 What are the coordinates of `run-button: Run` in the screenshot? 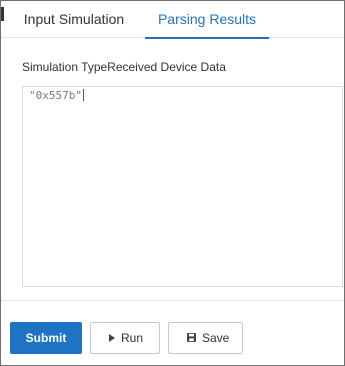 It's located at (125, 338).